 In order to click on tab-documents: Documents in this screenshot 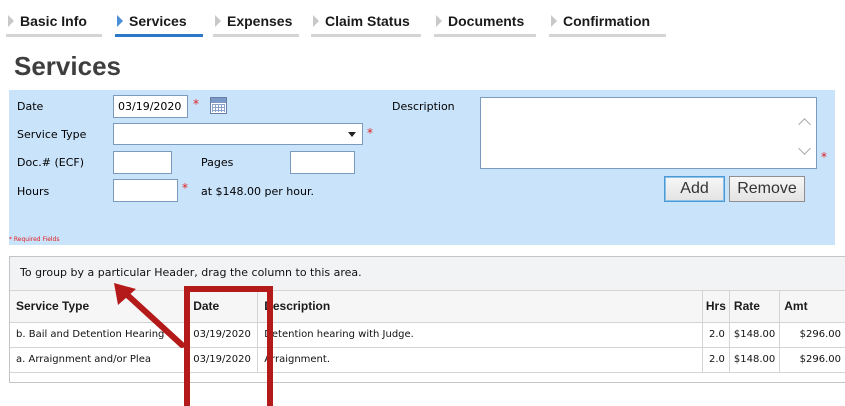, I will do `click(485, 25)`.